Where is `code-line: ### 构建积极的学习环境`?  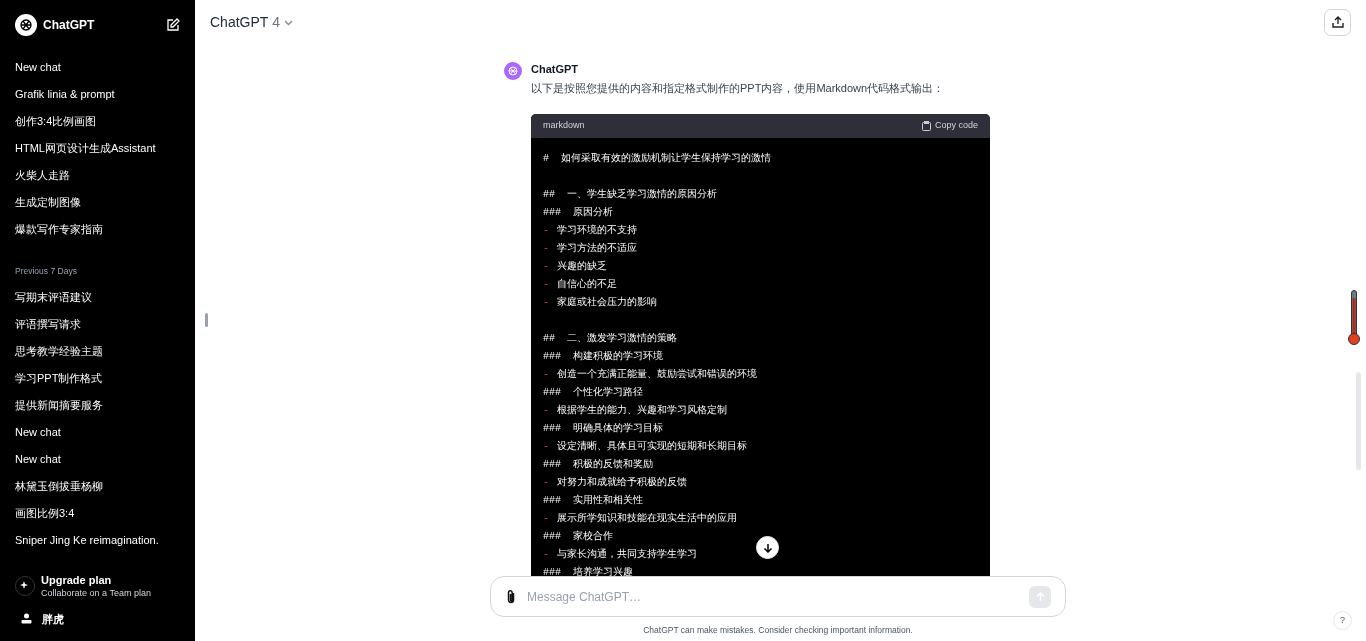
code-line: ### 构建积极的学习环境 is located at coordinates (603, 356).